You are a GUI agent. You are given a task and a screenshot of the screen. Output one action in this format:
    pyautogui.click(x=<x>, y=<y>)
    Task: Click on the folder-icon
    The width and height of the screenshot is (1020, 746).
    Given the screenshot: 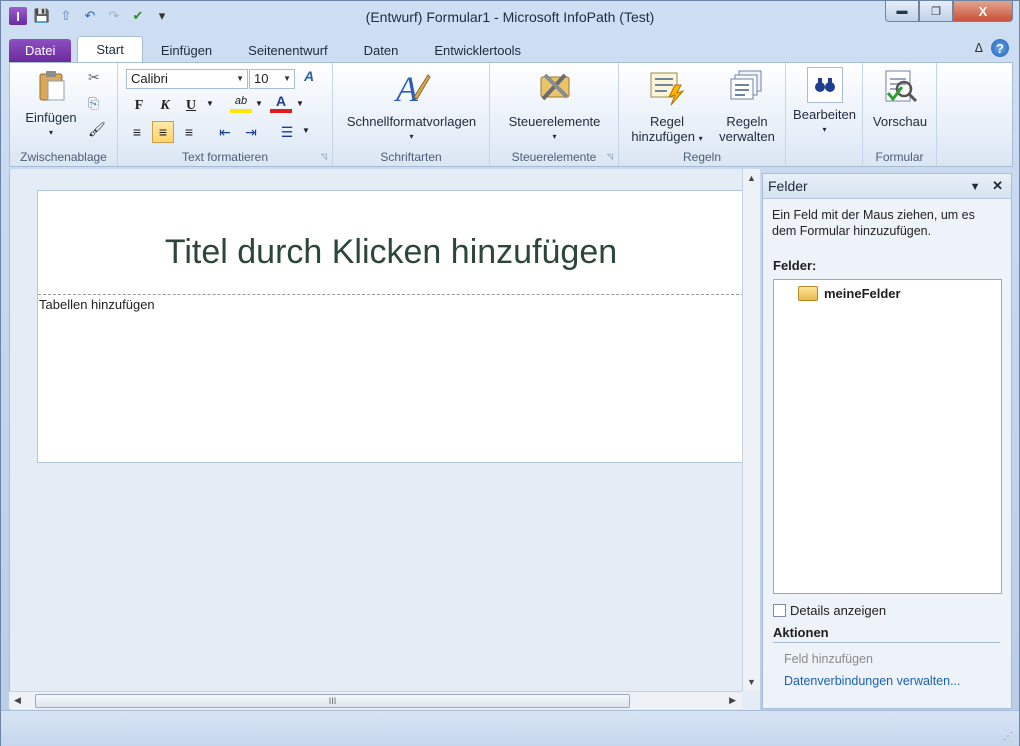 What is the action you would take?
    pyautogui.click(x=808, y=293)
    